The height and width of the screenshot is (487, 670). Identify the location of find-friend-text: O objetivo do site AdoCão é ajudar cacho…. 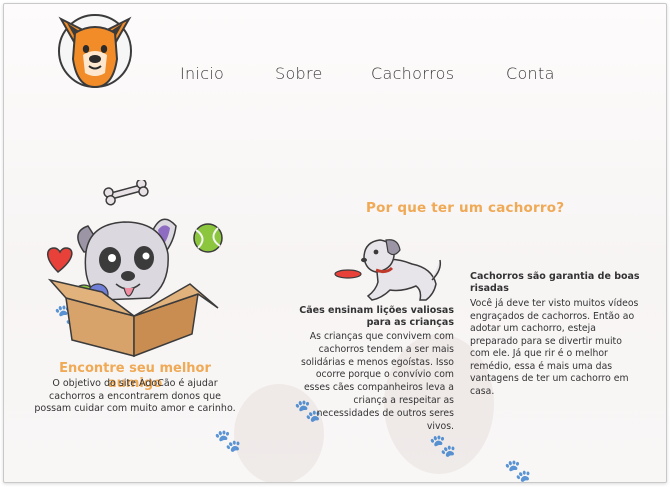
(135, 396).